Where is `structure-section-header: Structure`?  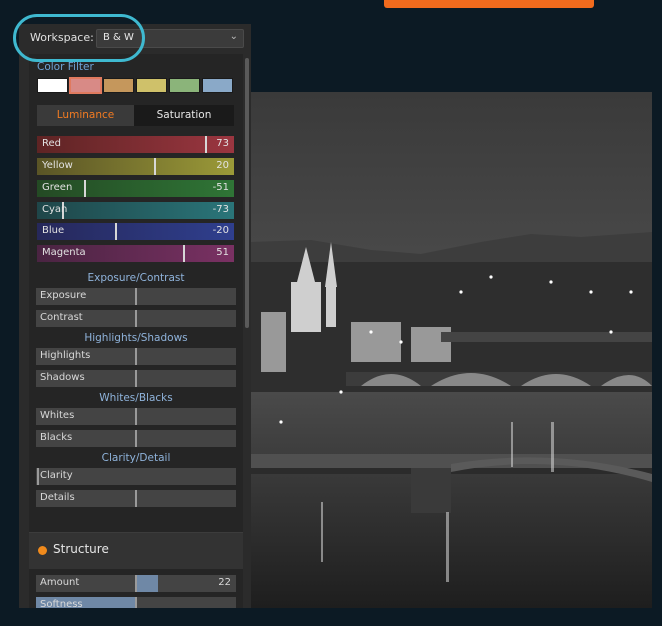
structure-section-header: Structure is located at coordinates (136, 550).